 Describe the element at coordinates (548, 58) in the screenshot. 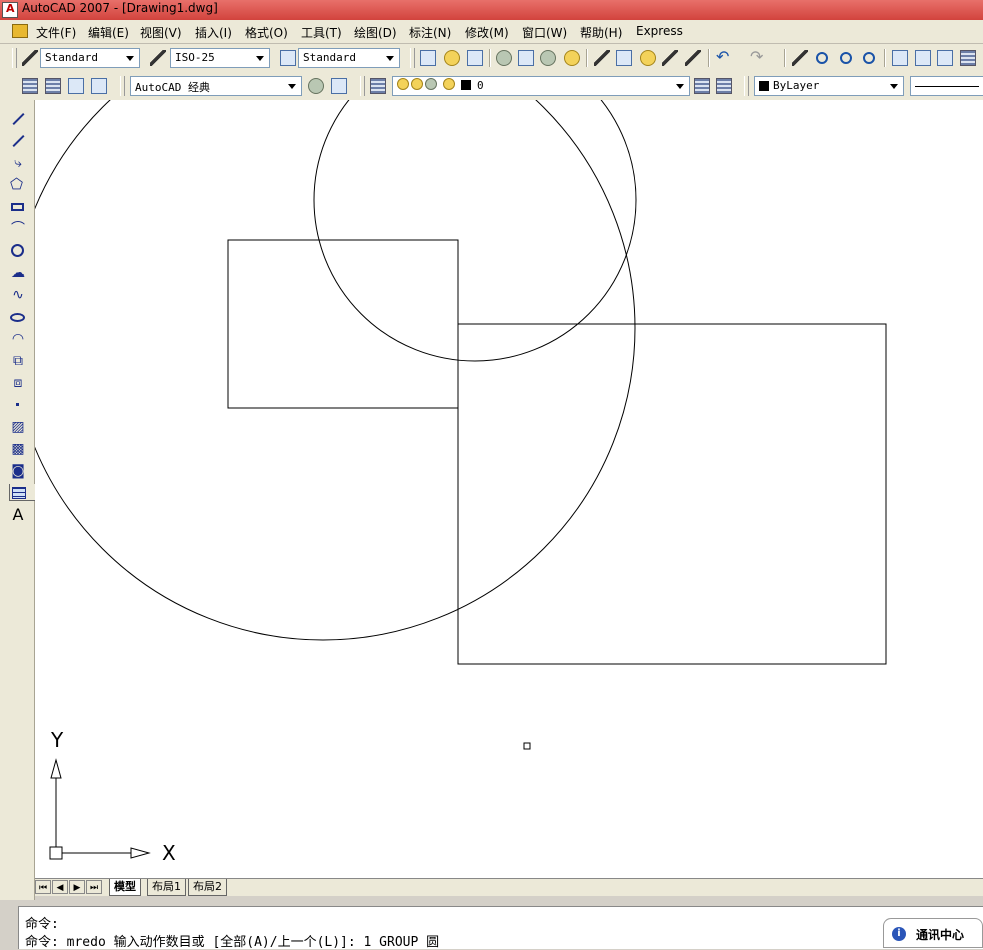

I see `publish-icon` at that location.